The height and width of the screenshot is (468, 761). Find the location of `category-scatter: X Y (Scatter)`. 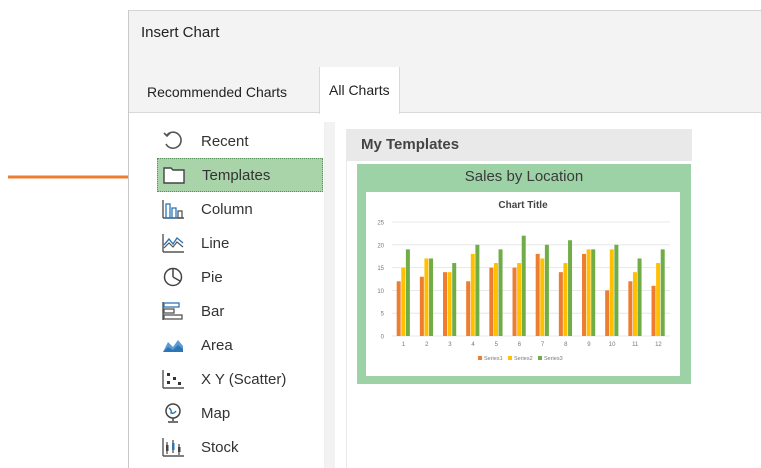

category-scatter: X Y (Scatter) is located at coordinates (240, 379).